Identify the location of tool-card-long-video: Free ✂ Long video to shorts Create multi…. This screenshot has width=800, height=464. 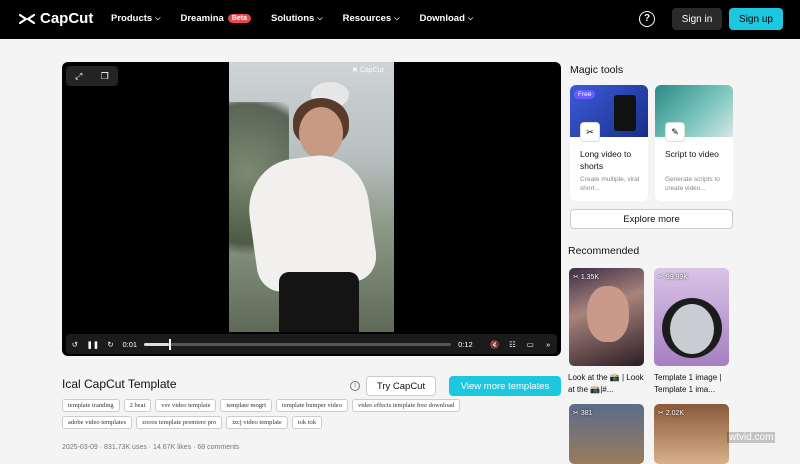
(609, 143).